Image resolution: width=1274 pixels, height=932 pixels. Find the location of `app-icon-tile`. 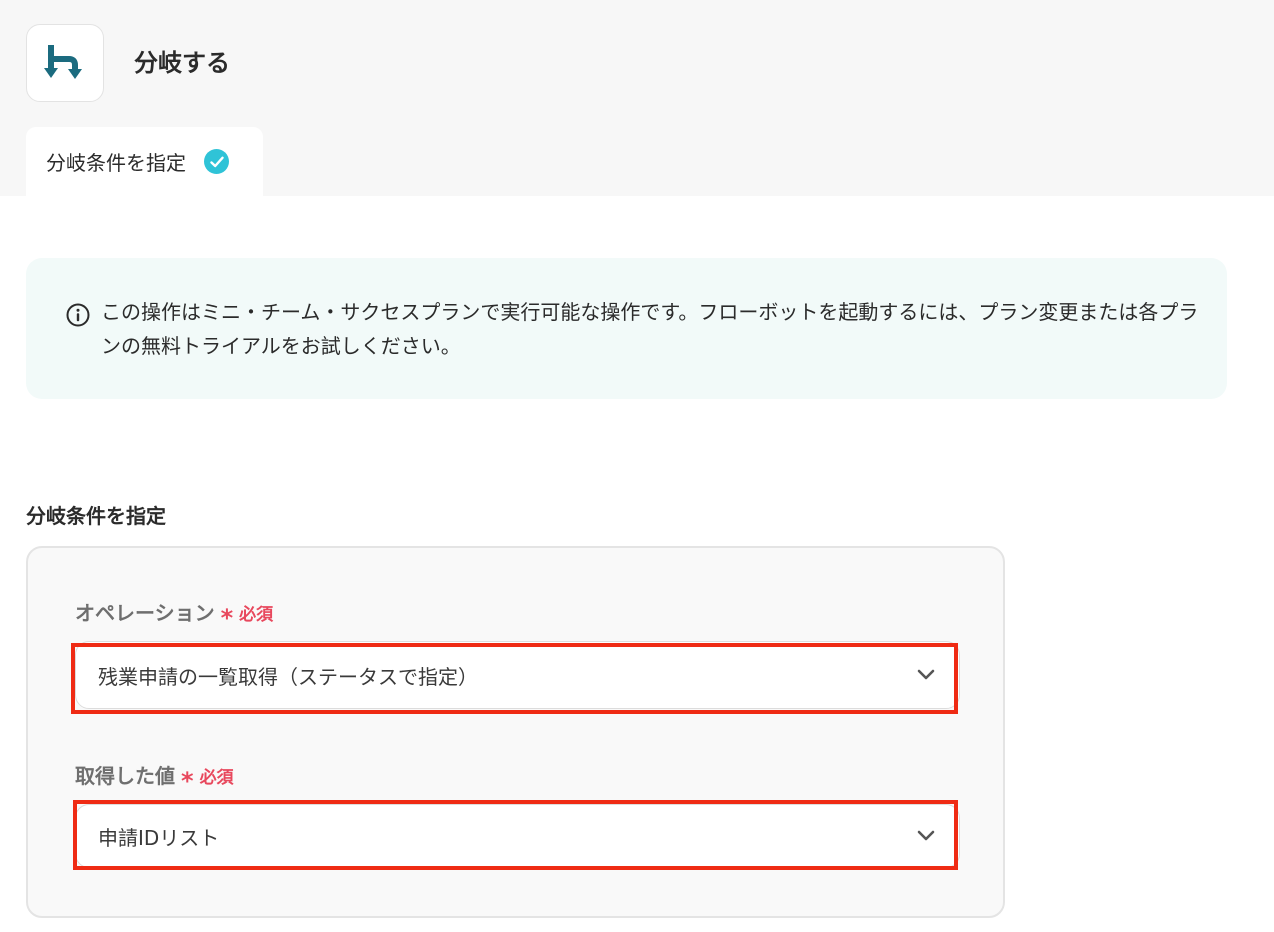

app-icon-tile is located at coordinates (65, 63).